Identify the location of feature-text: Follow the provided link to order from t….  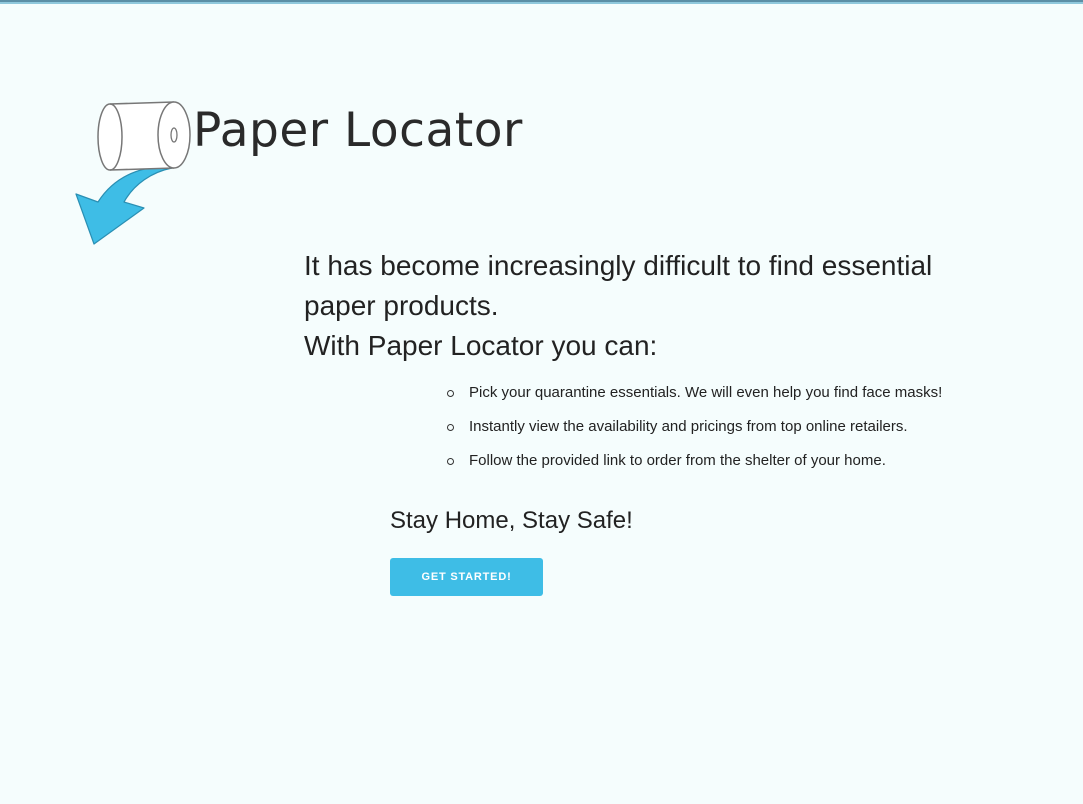
(677, 460).